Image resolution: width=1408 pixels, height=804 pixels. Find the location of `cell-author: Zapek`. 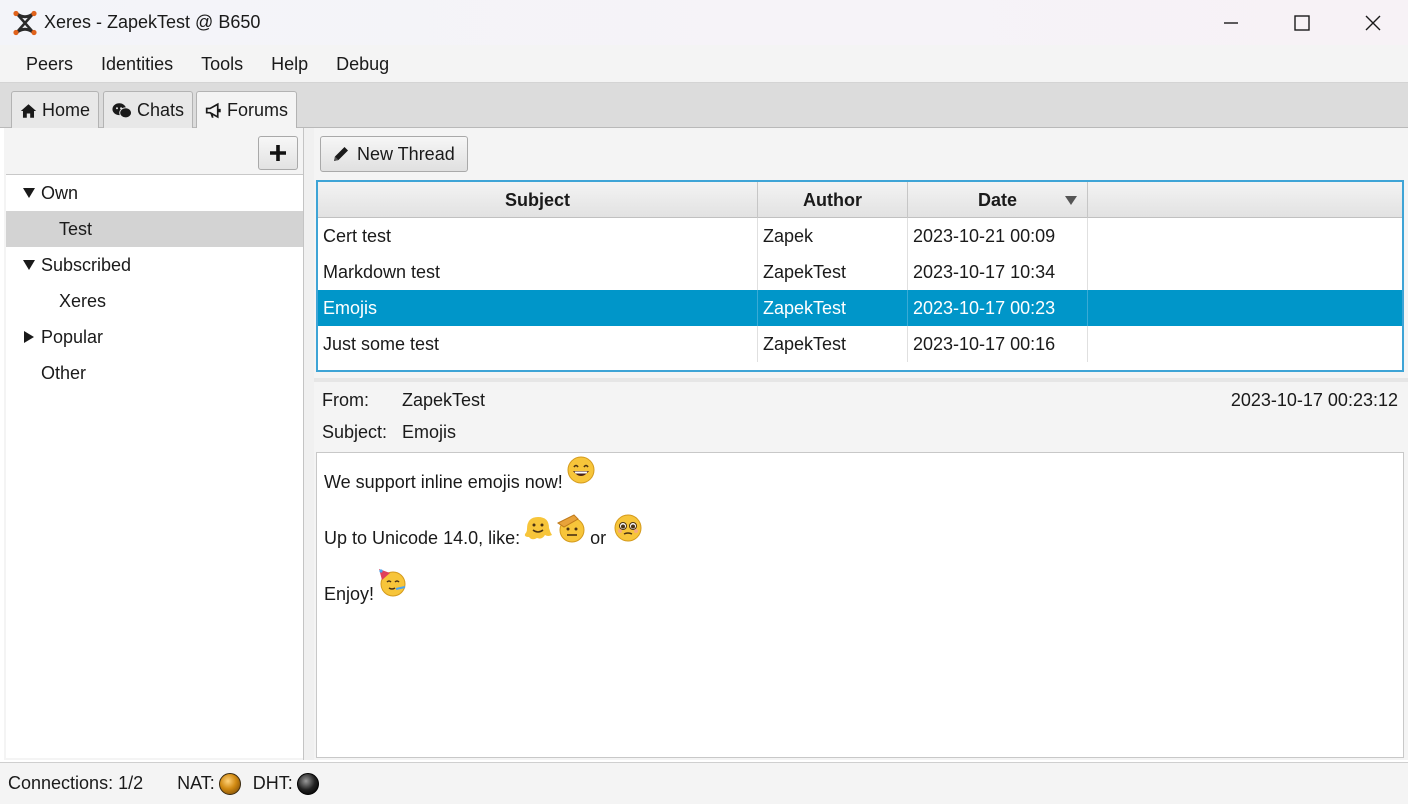

cell-author: Zapek is located at coordinates (833, 236).